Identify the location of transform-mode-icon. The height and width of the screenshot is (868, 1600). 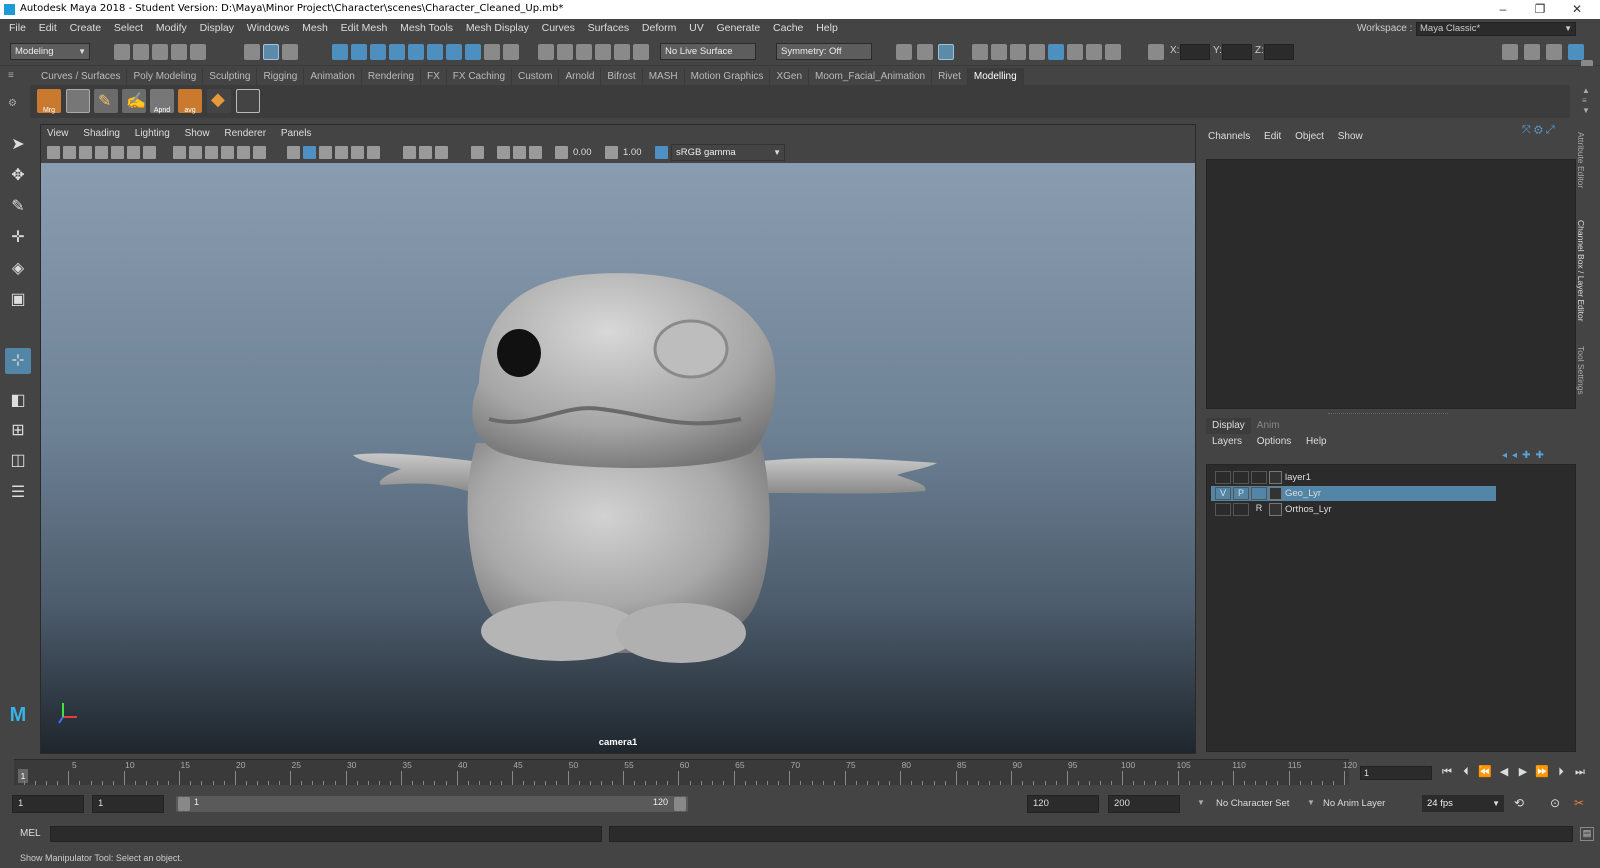
(1156, 52).